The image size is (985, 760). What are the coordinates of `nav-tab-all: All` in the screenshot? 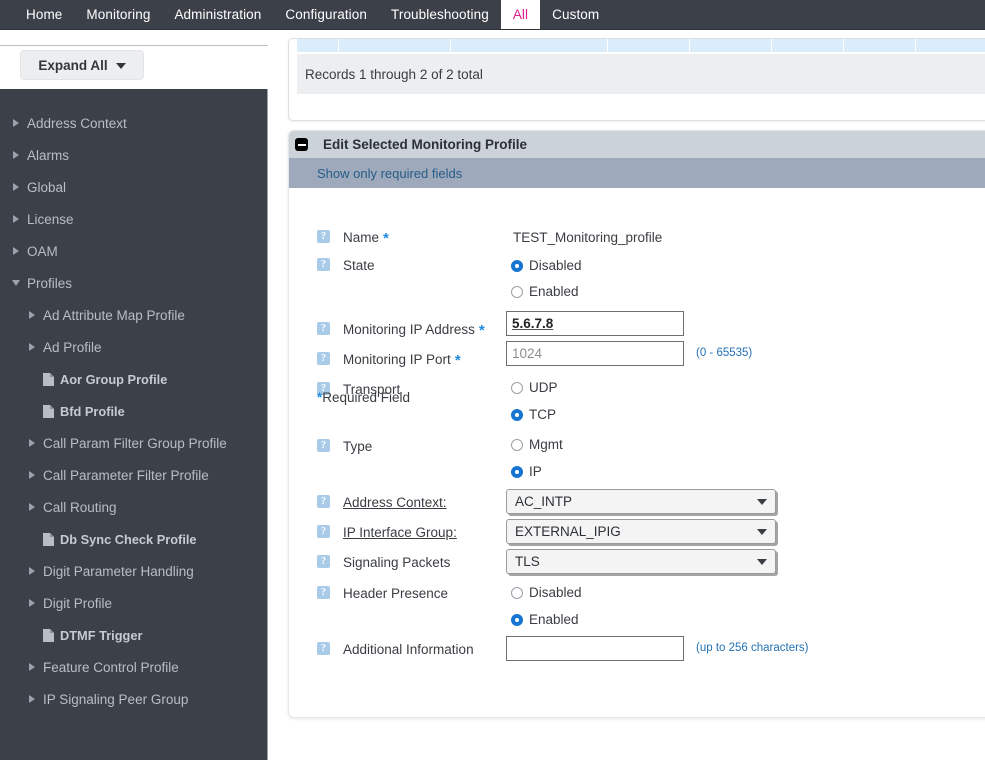 It's located at (520, 14).